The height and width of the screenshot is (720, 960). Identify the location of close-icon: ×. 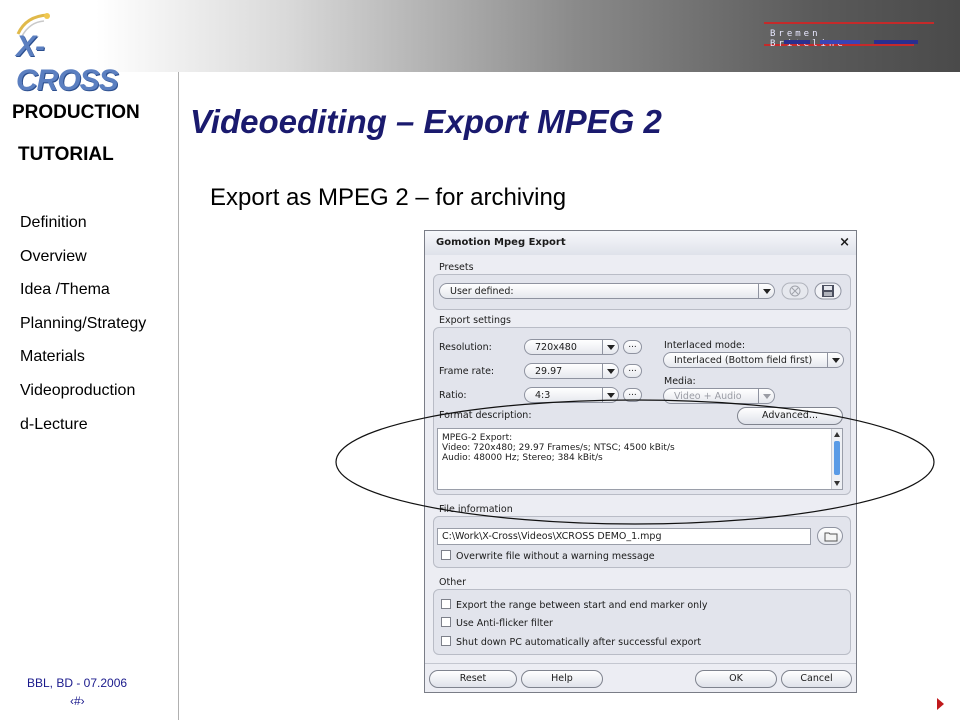
(844, 242).